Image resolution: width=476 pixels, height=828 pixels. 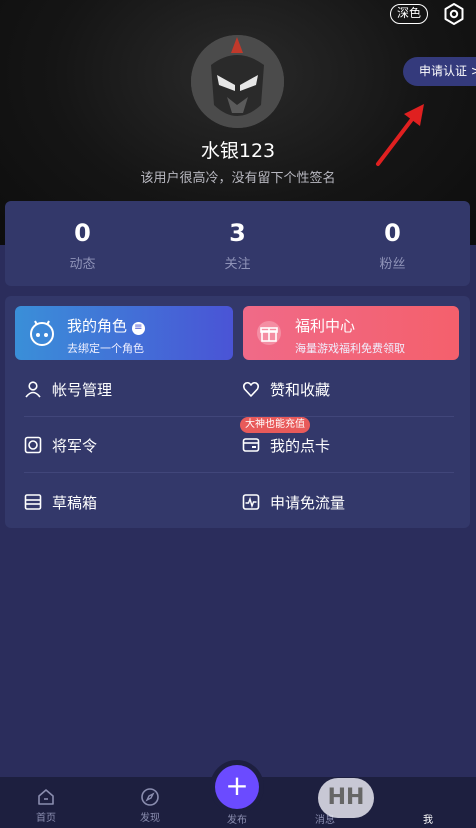 I want to click on stat-followers: 0 粉丝, so click(x=392, y=236).